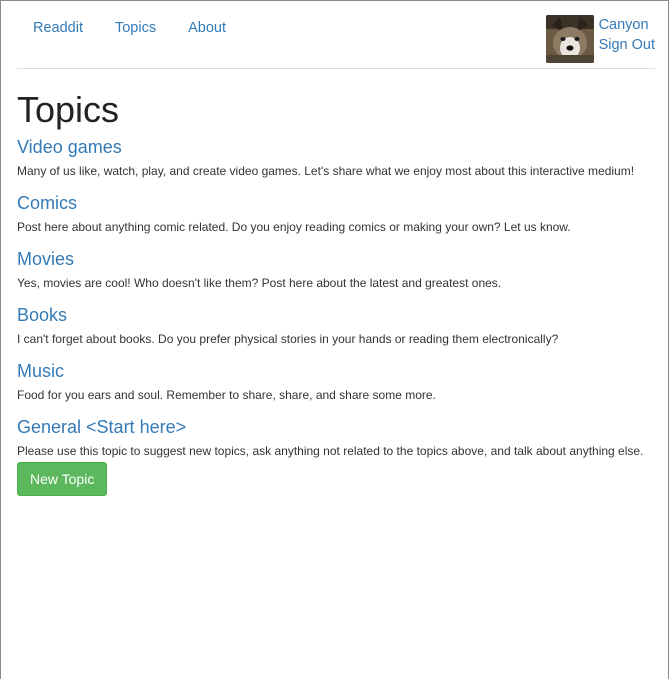  I want to click on topic-title-link: Movies, so click(336, 259).